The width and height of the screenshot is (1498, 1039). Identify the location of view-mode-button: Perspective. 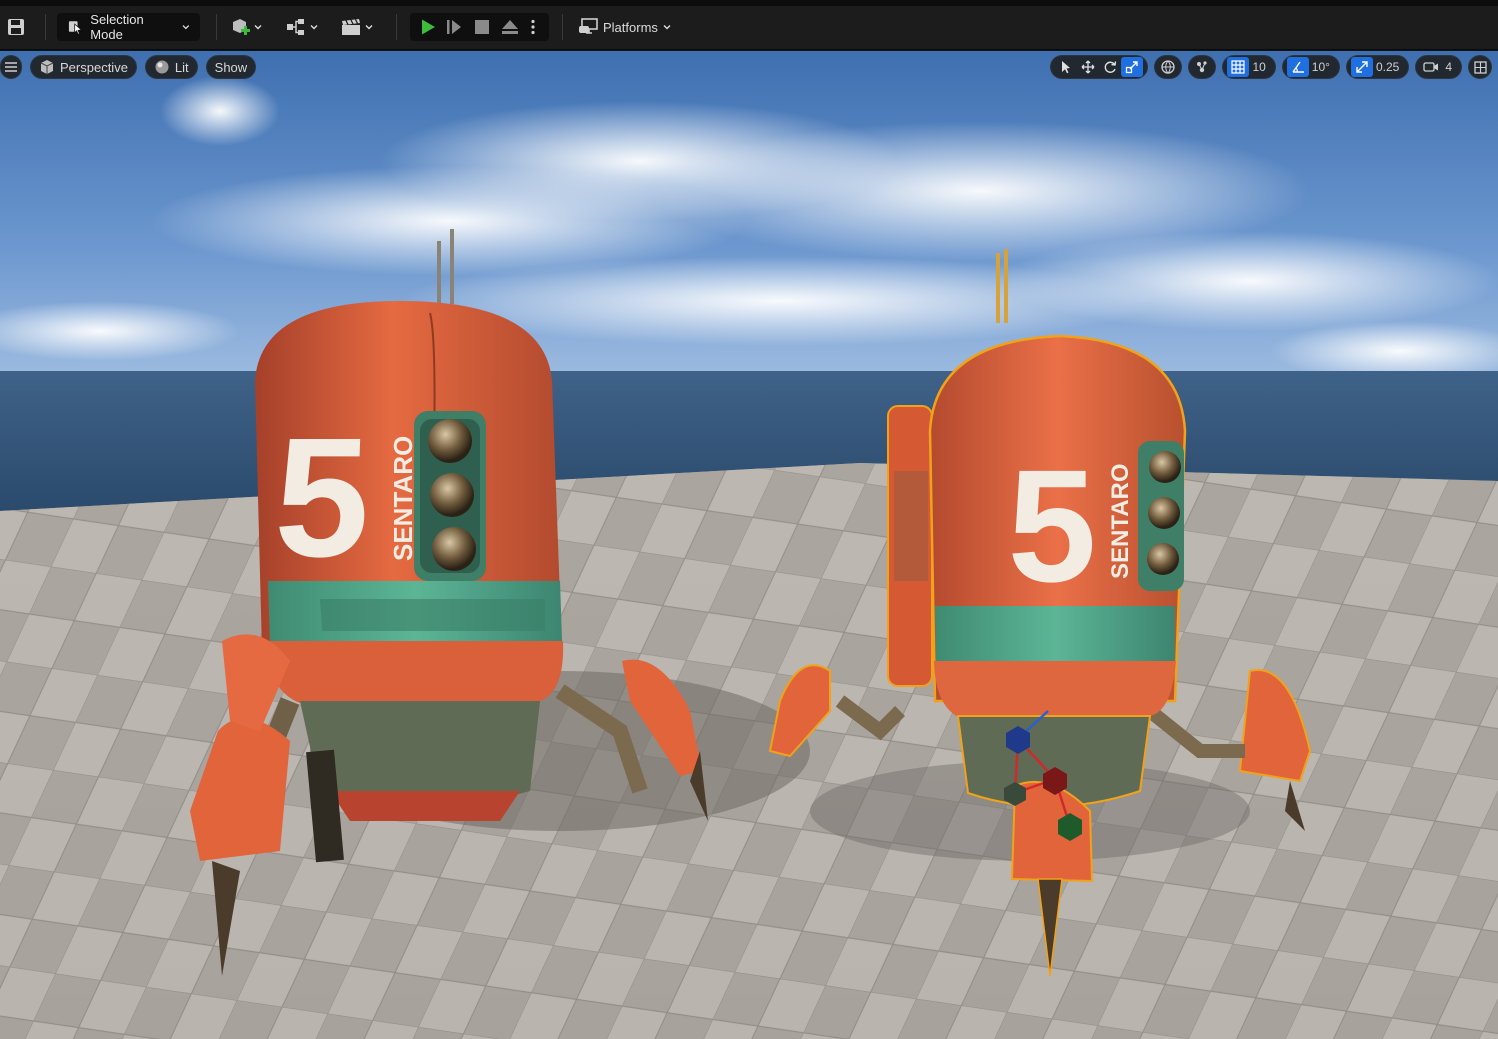
(83, 67).